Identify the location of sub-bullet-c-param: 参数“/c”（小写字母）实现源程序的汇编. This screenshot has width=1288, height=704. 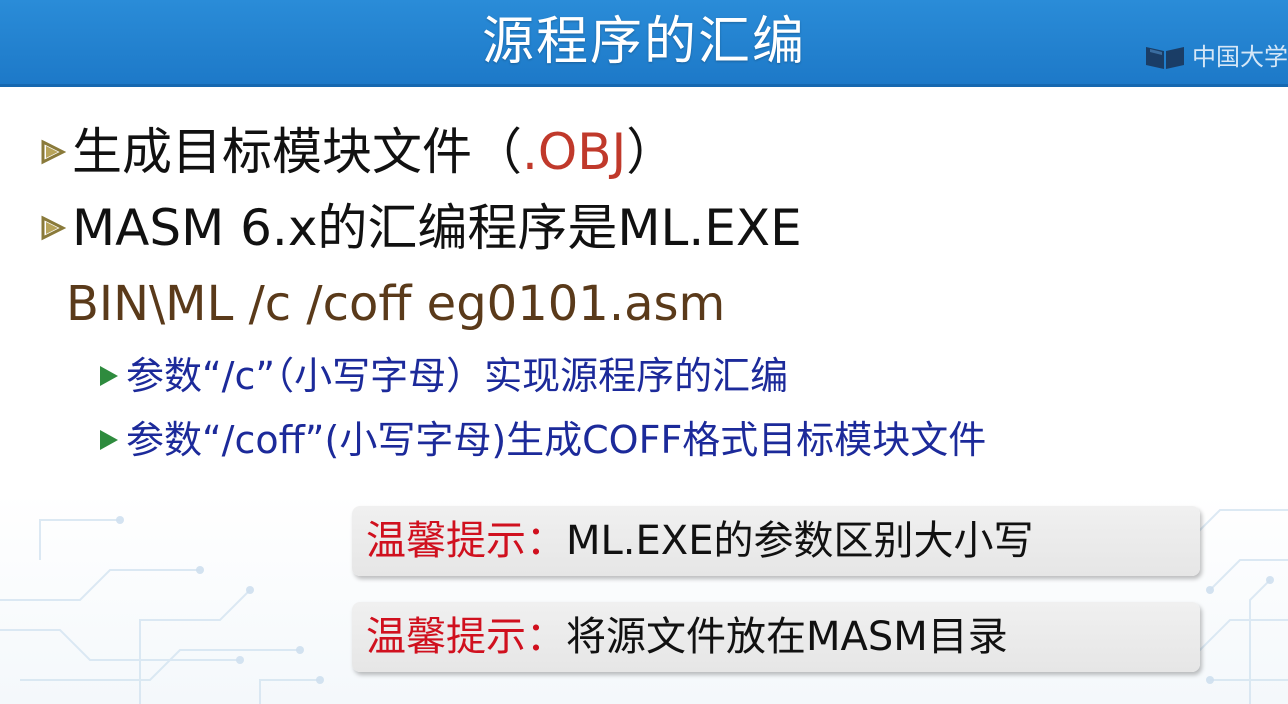
(442, 376).